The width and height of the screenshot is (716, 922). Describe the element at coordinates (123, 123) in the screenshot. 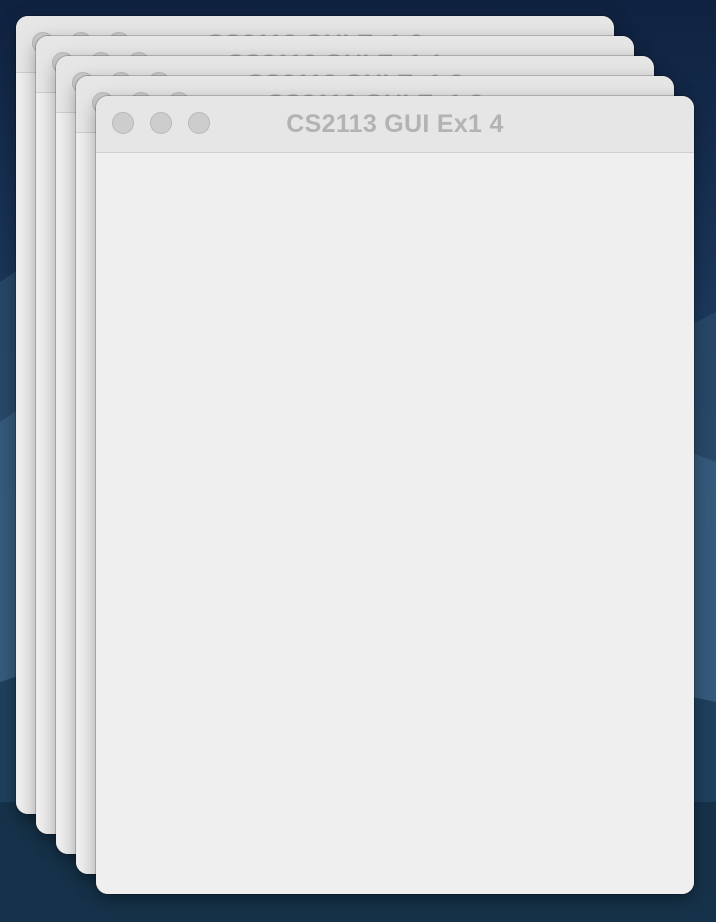

I see `close-button` at that location.